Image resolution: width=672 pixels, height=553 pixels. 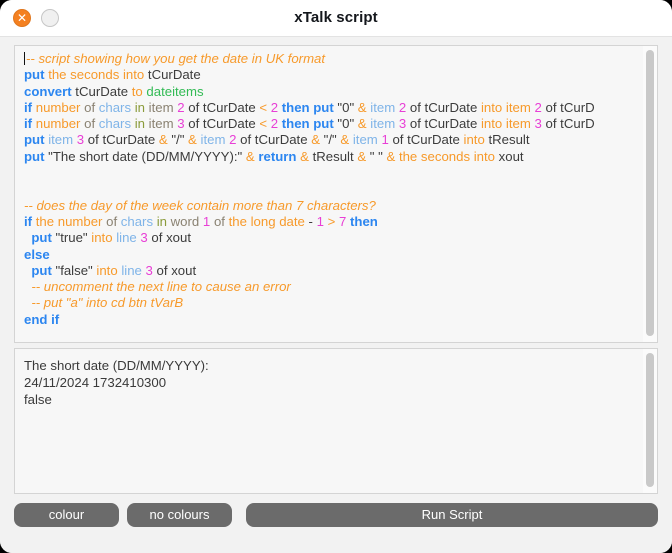 What do you see at coordinates (376, 156) in the screenshot?
I see `code-token: " "` at bounding box center [376, 156].